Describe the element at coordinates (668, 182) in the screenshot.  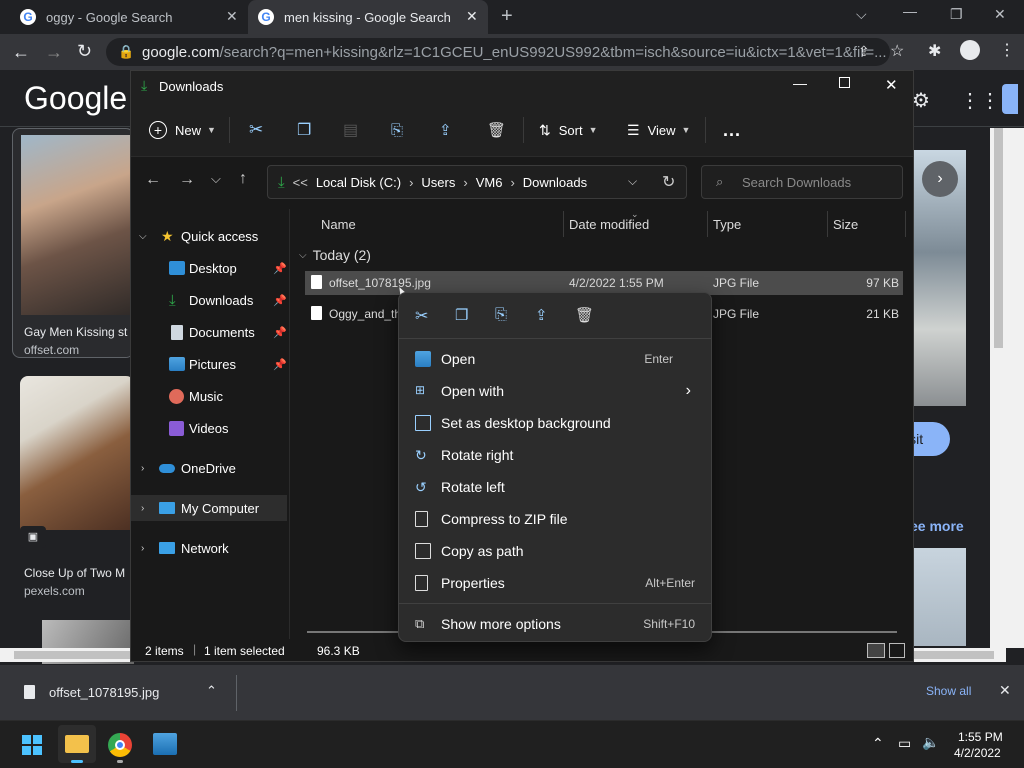
I see `refresh-icon: ↻` at that location.